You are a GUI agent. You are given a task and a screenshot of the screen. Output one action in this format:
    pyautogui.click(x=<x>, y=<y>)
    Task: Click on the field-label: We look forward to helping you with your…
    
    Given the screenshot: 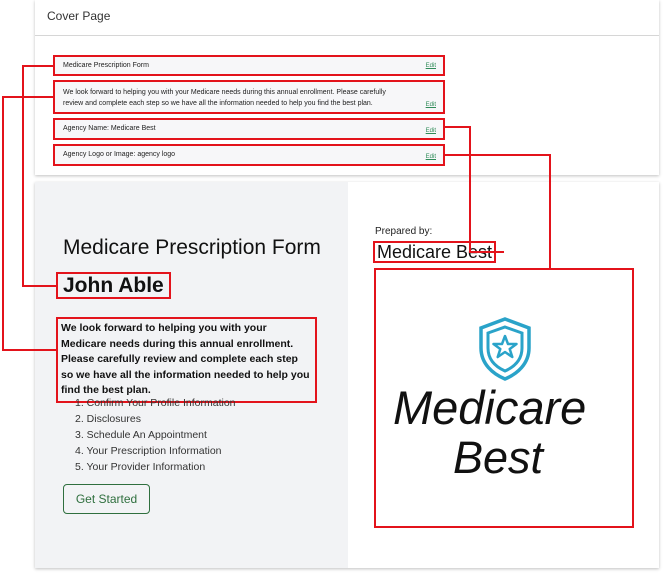 What is the action you would take?
    pyautogui.click(x=224, y=98)
    